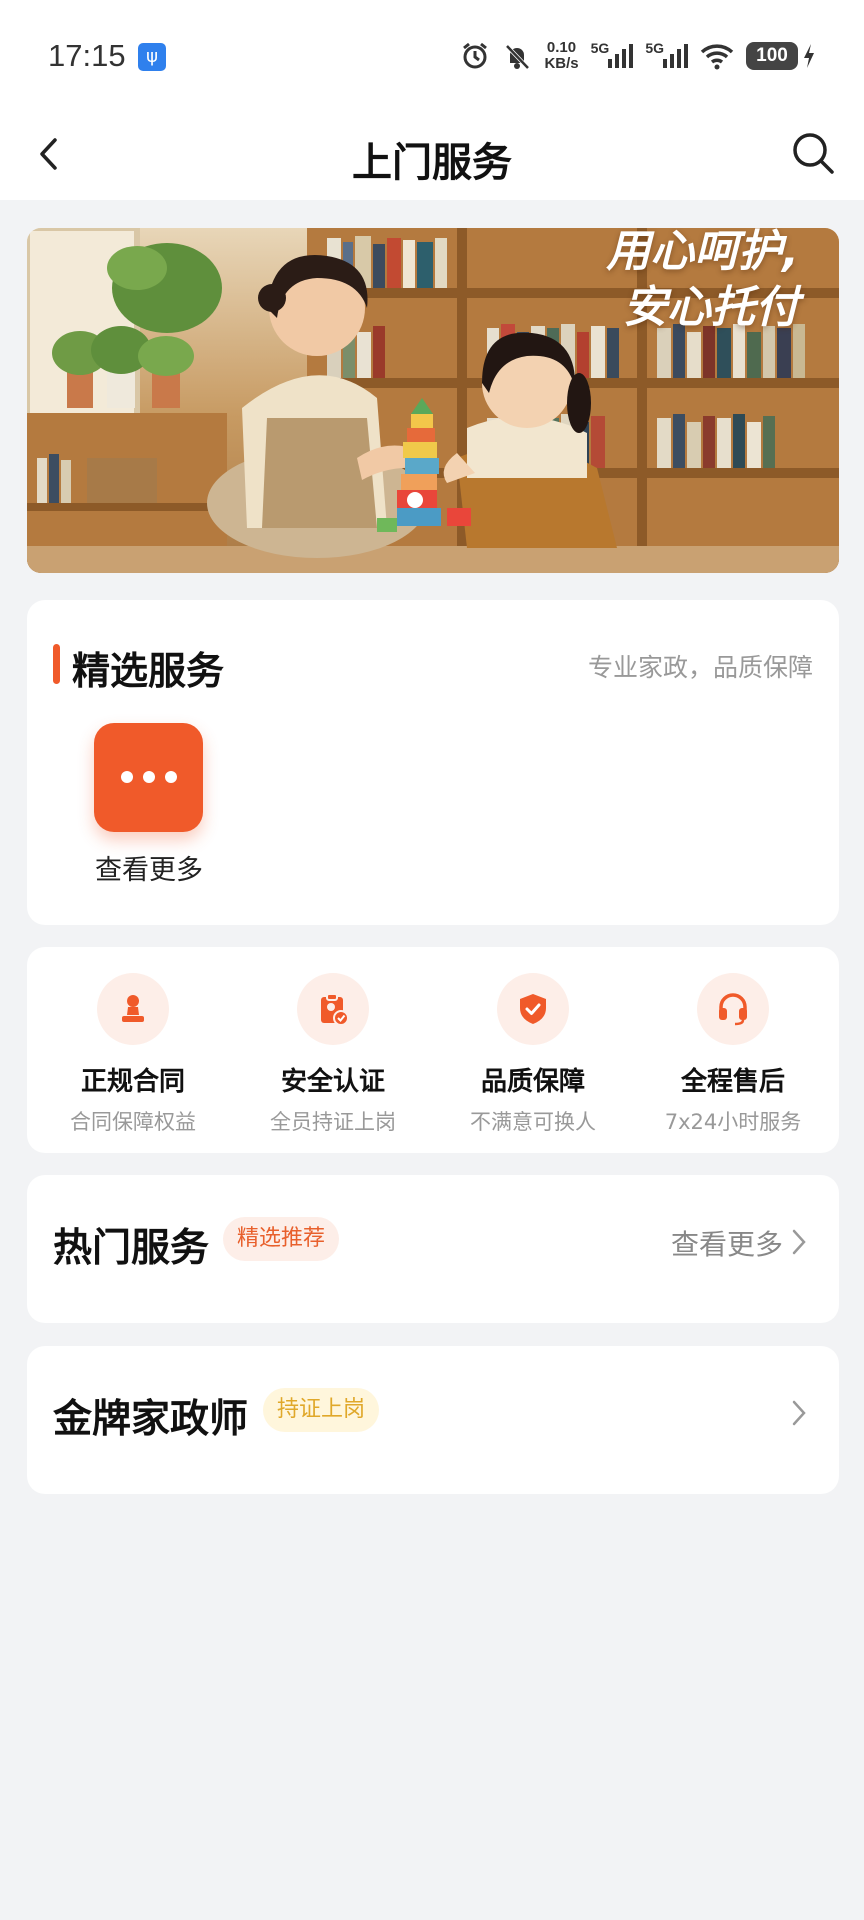 Image resolution: width=864 pixels, height=1920 pixels. Describe the element at coordinates (433, 1420) in the screenshot. I see `gold-staff-card: 金牌家政师 持证上岗` at that location.